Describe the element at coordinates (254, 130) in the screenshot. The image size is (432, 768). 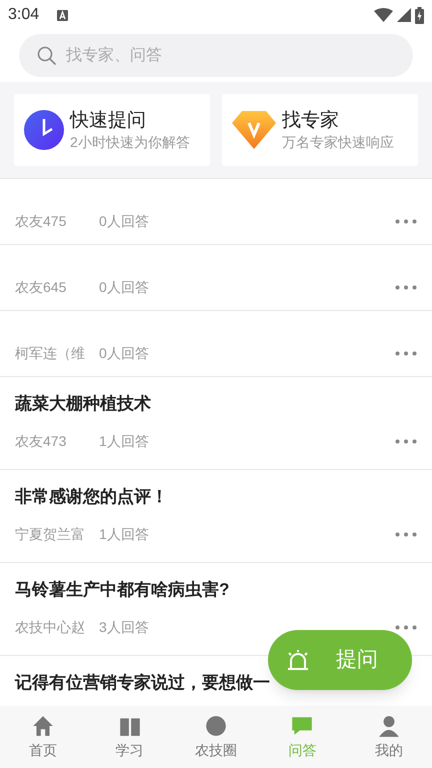
I see `diamond-icon` at that location.